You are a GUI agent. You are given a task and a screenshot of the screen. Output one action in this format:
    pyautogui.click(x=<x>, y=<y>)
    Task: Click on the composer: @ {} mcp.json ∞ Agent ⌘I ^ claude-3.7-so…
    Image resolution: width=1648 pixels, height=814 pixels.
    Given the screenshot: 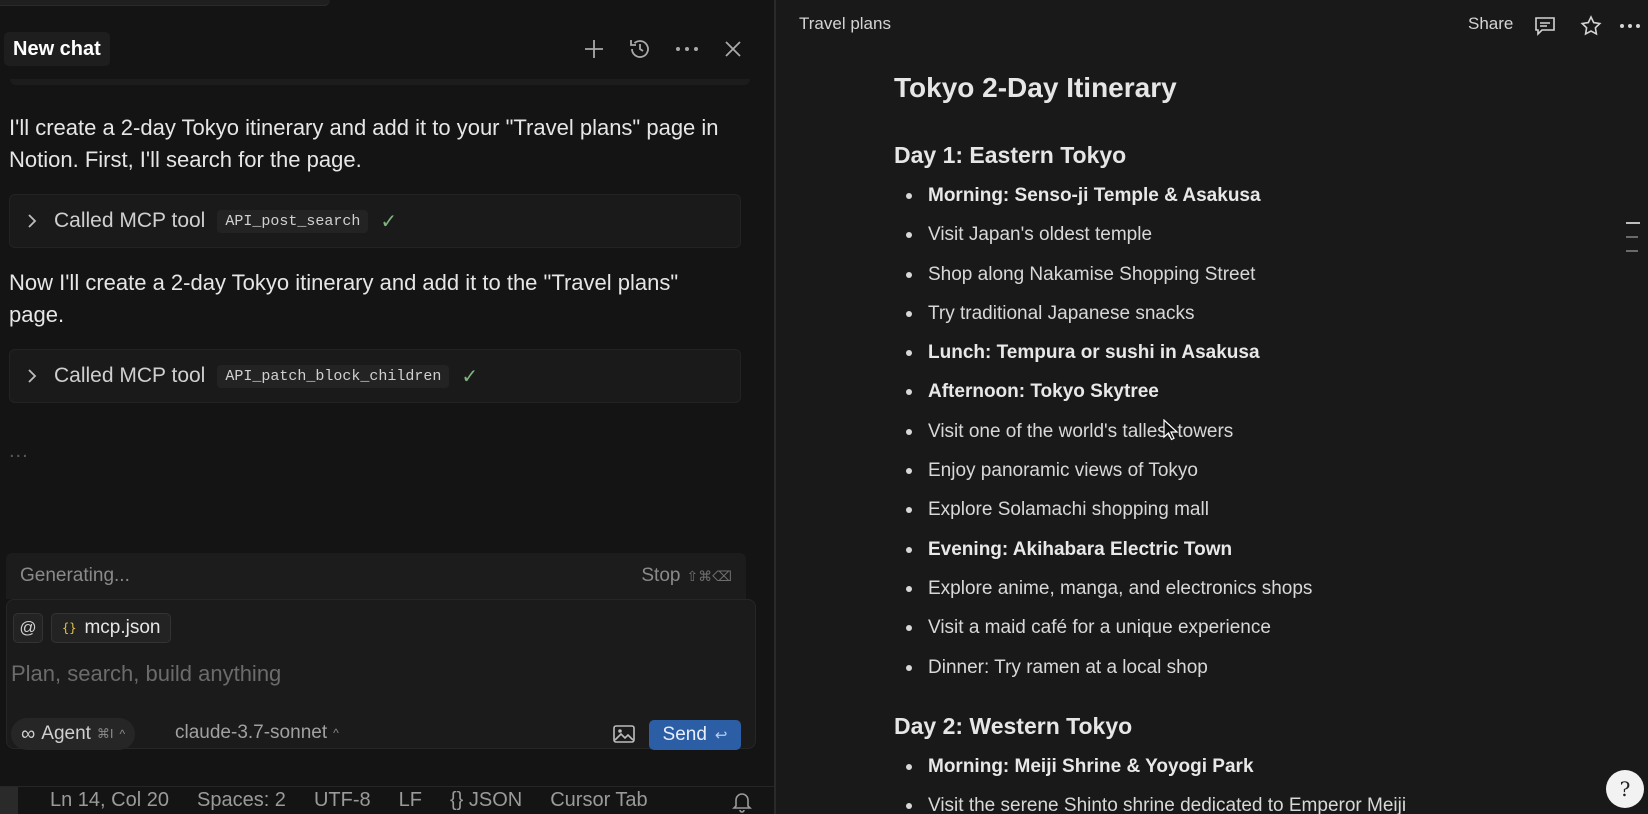 What is the action you would take?
    pyautogui.click(x=381, y=674)
    